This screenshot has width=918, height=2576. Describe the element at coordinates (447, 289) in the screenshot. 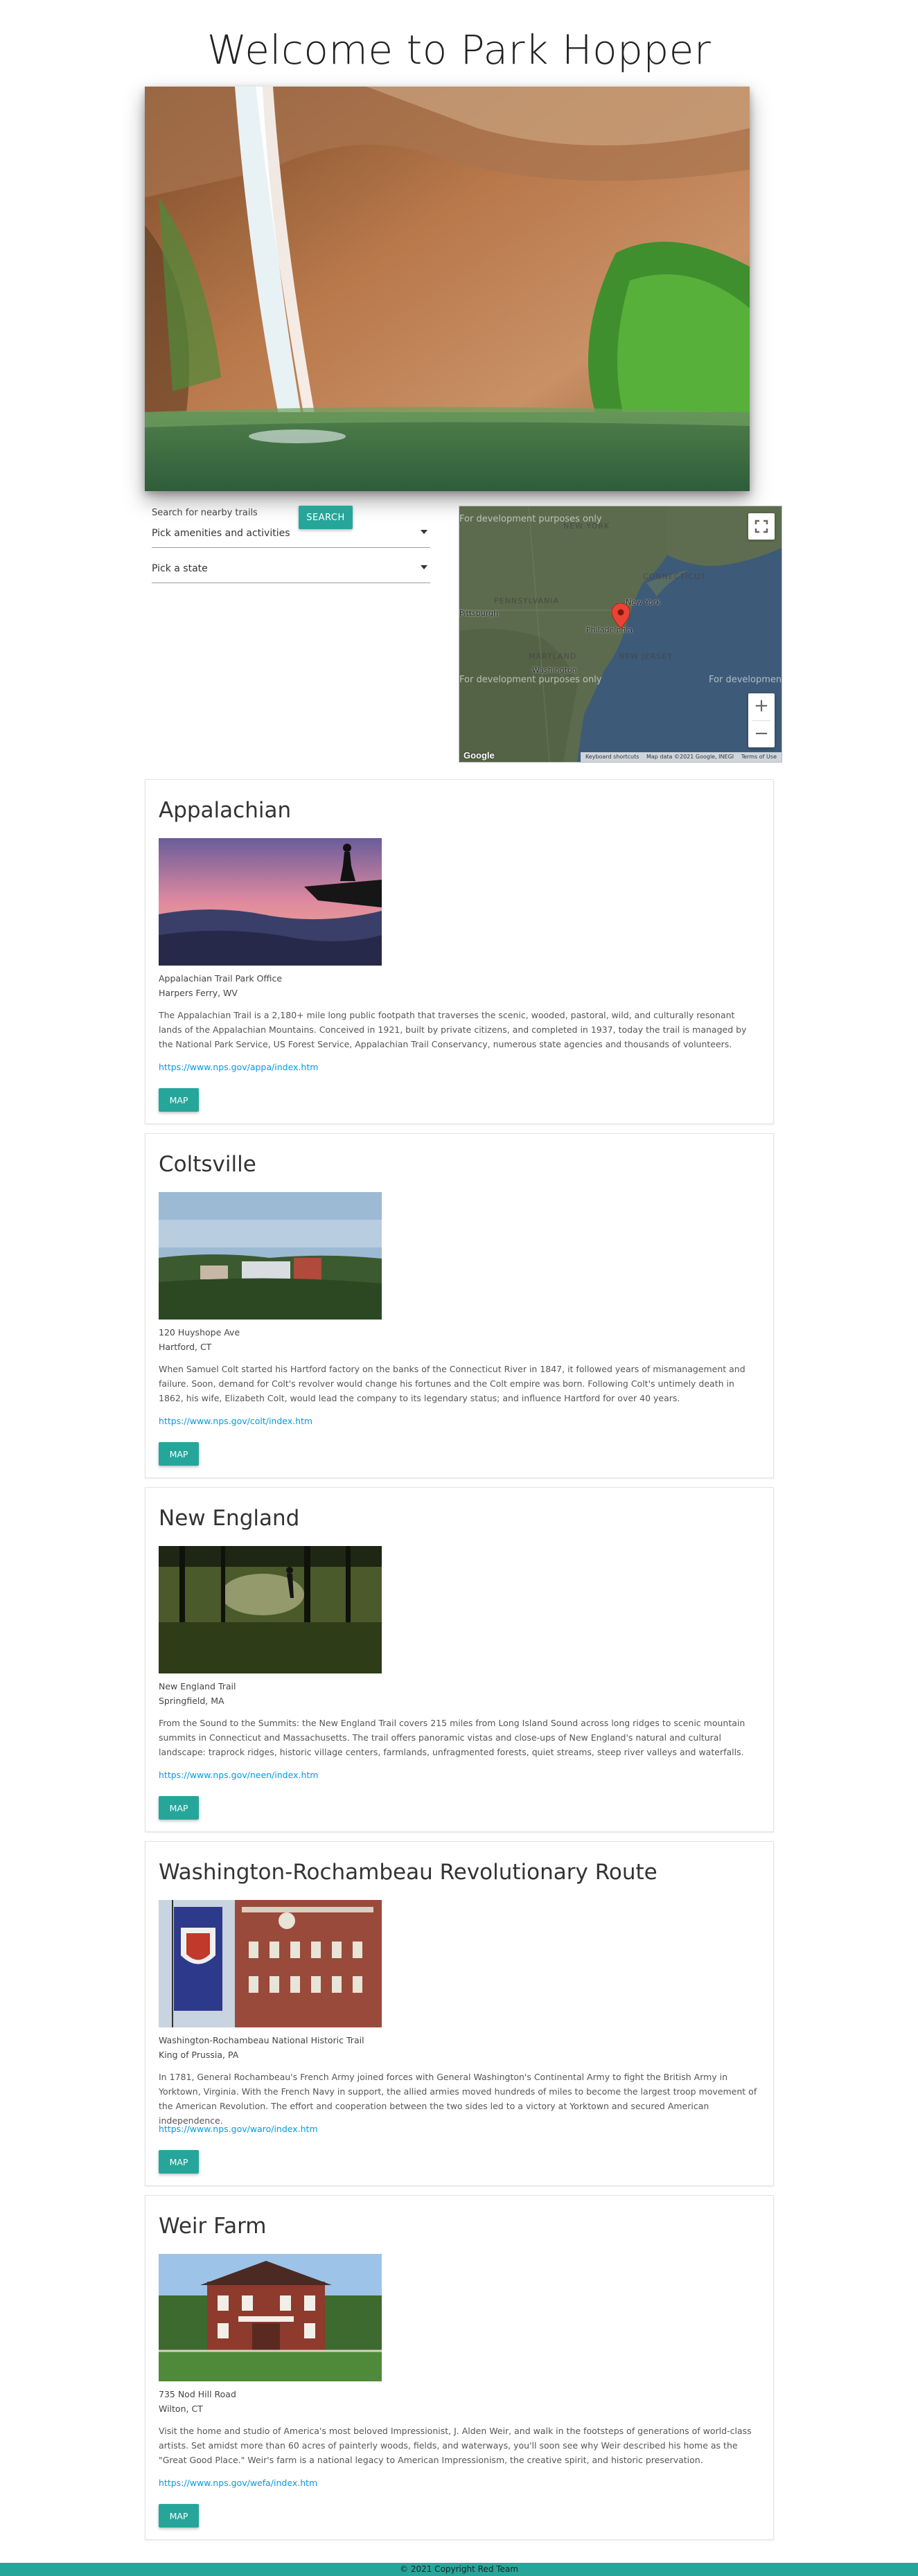

I see `hero-image` at that location.